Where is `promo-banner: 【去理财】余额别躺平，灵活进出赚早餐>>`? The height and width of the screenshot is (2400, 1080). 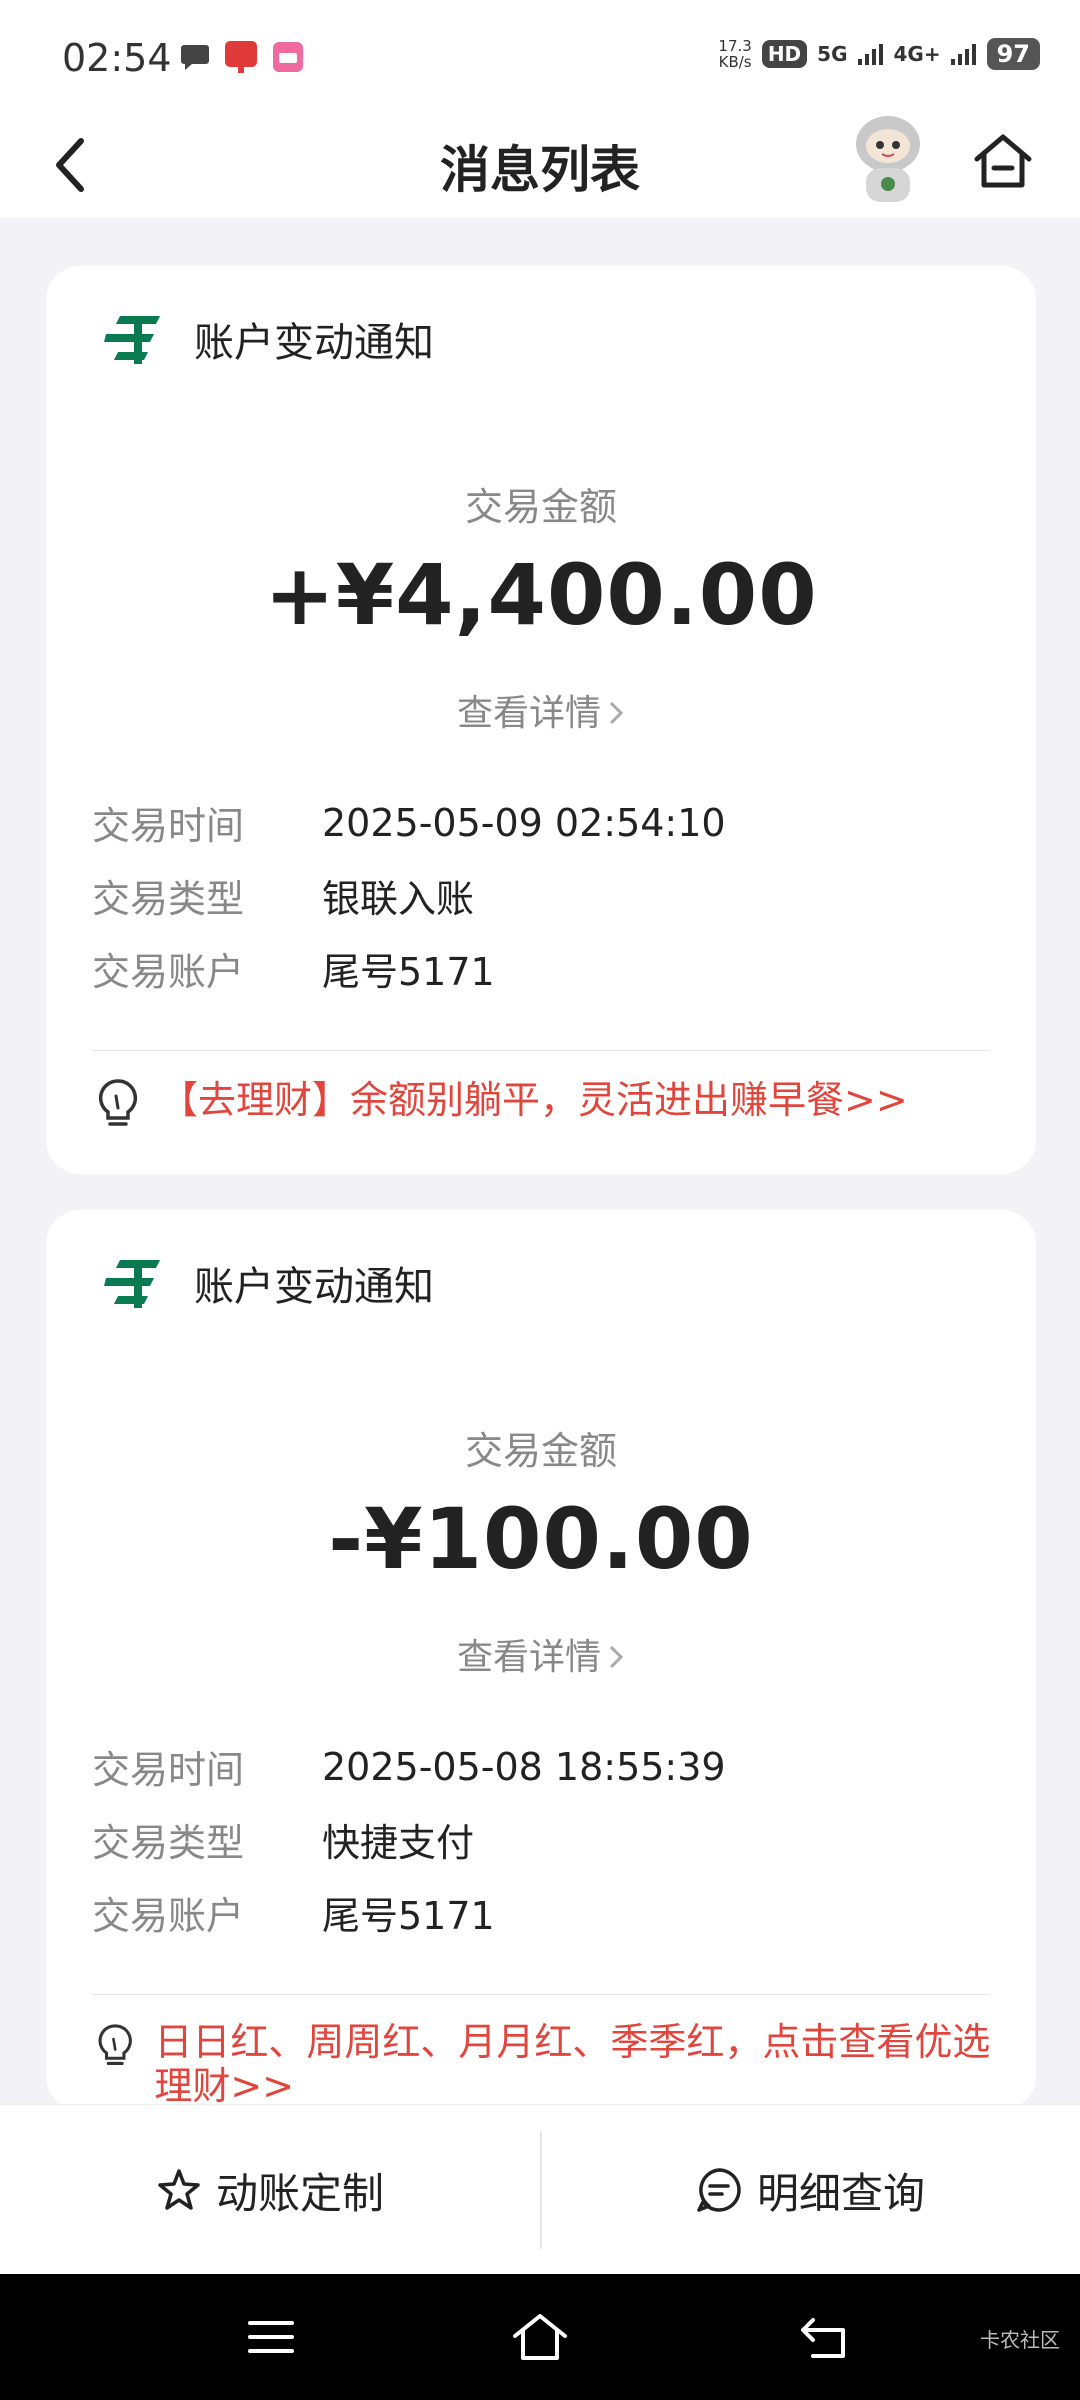
promo-banner: 【去理财】余额别躺平，灵活进出赚早餐>> is located at coordinates (551, 1104).